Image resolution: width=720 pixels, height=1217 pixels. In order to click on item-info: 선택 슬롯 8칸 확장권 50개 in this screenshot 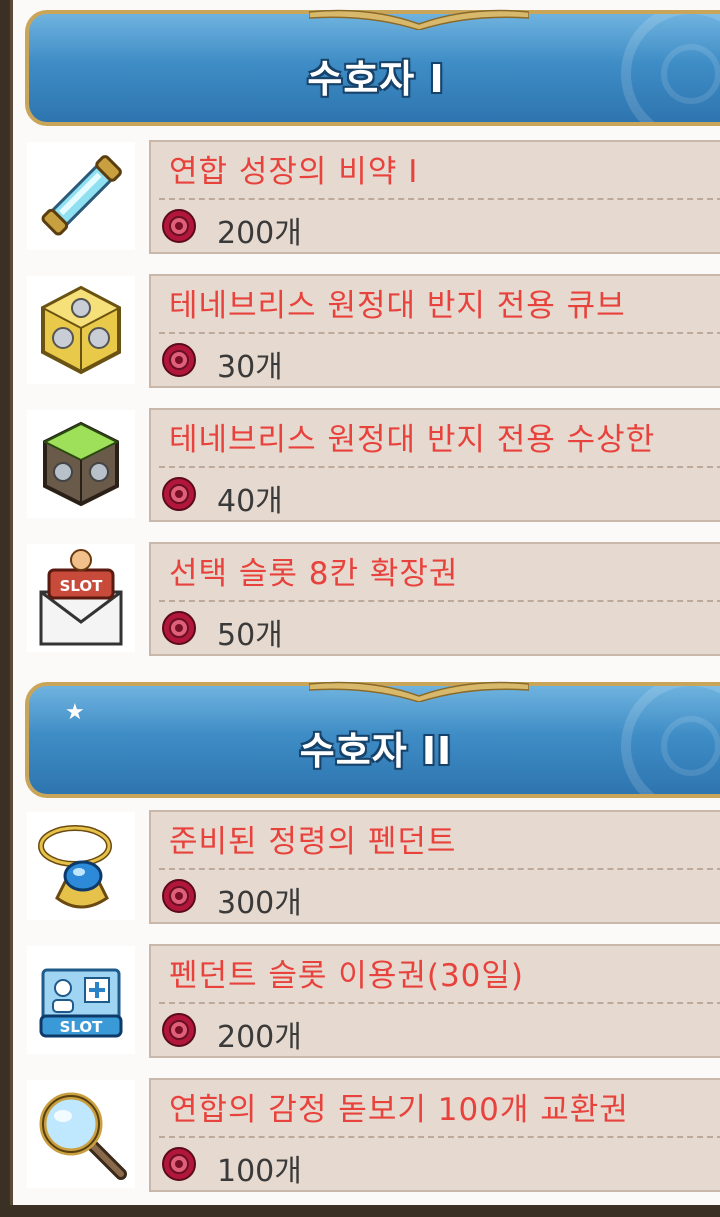, I will do `click(434, 599)`.